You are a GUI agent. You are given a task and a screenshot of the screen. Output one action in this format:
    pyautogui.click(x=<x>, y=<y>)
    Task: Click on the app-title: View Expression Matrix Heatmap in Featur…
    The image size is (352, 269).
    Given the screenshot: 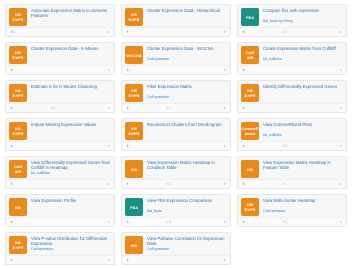 What is the action you would take?
    pyautogui.click(x=303, y=165)
    